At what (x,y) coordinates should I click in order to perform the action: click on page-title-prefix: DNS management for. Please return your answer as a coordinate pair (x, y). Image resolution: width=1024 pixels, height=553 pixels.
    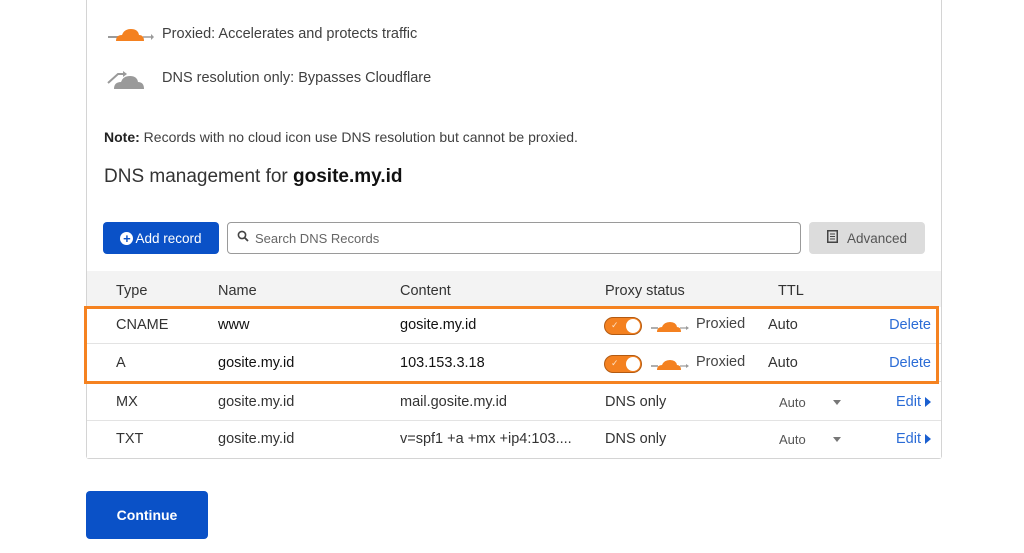
    Looking at the image, I should click on (199, 176).